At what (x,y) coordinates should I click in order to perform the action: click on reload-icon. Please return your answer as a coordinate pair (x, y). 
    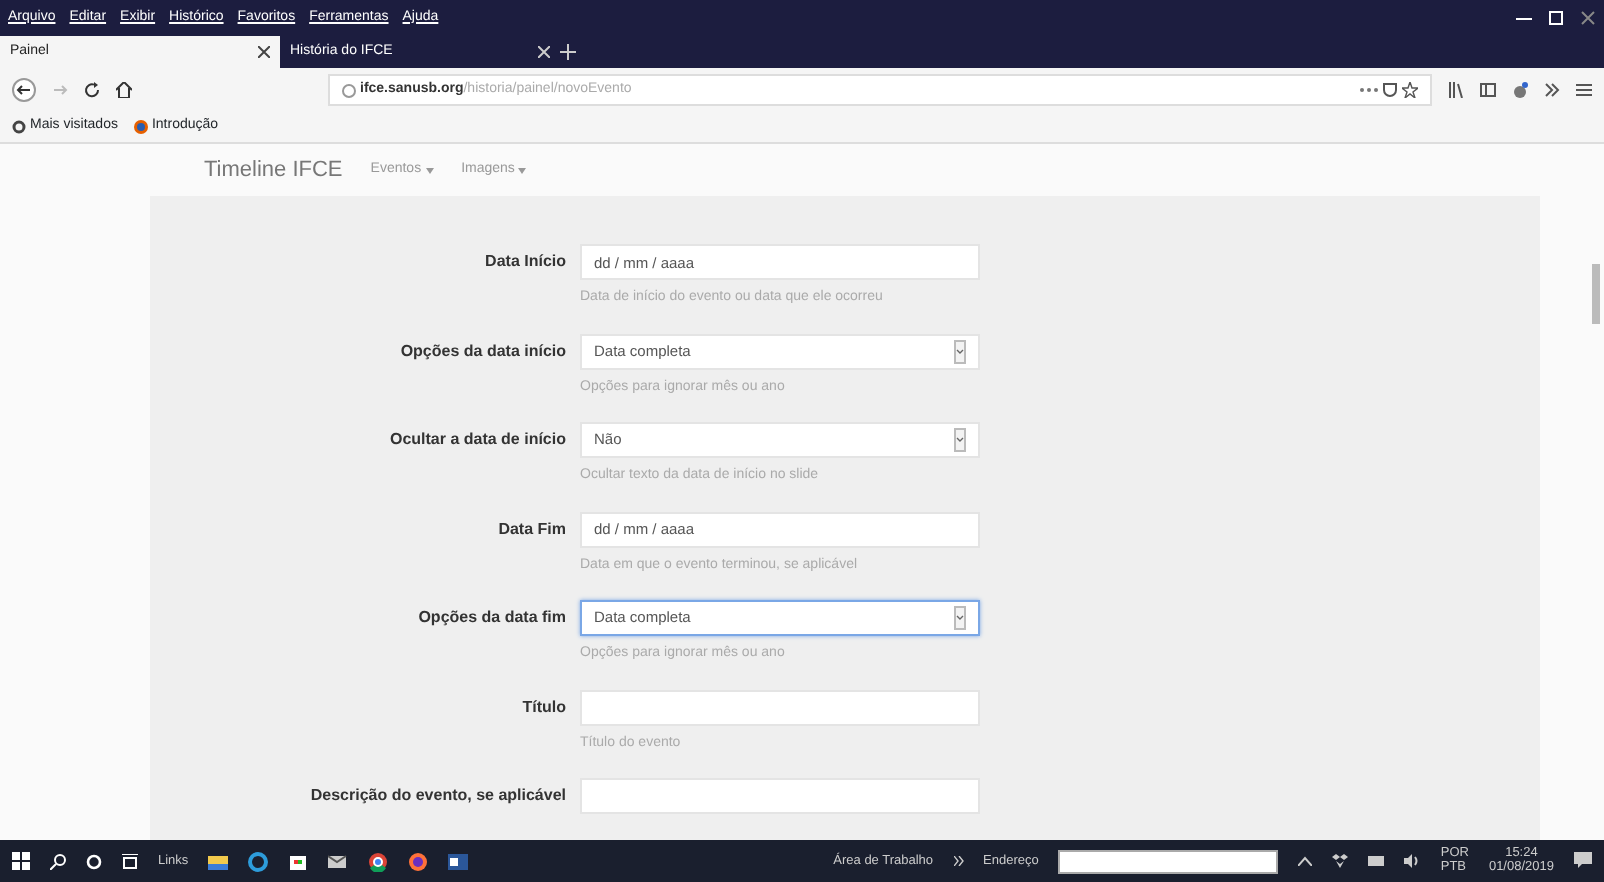
    Looking at the image, I should click on (92, 90).